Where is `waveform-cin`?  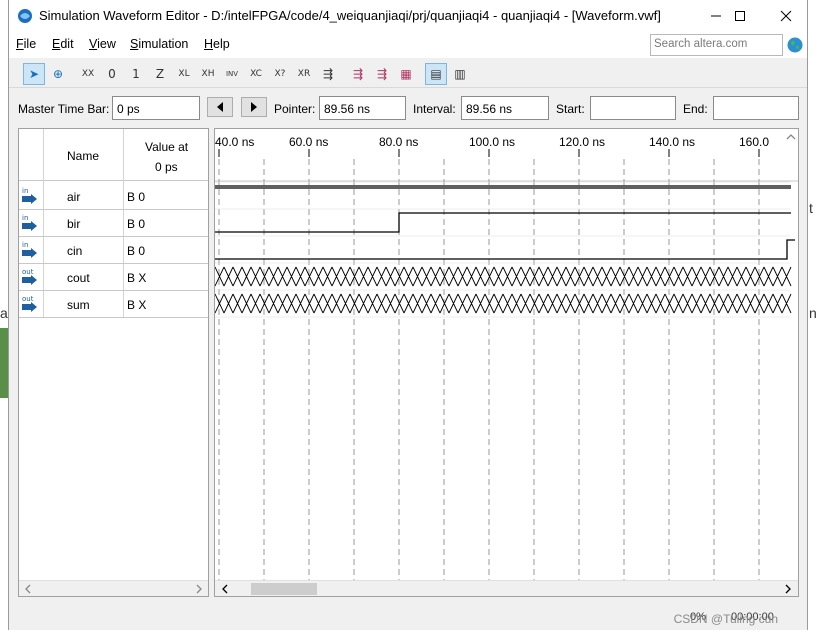
waveform-cin is located at coordinates (505, 249).